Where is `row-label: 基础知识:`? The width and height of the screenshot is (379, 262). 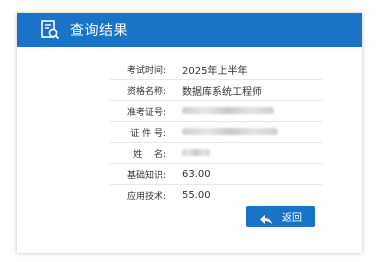 row-label: 基础知识: is located at coordinates (146, 175).